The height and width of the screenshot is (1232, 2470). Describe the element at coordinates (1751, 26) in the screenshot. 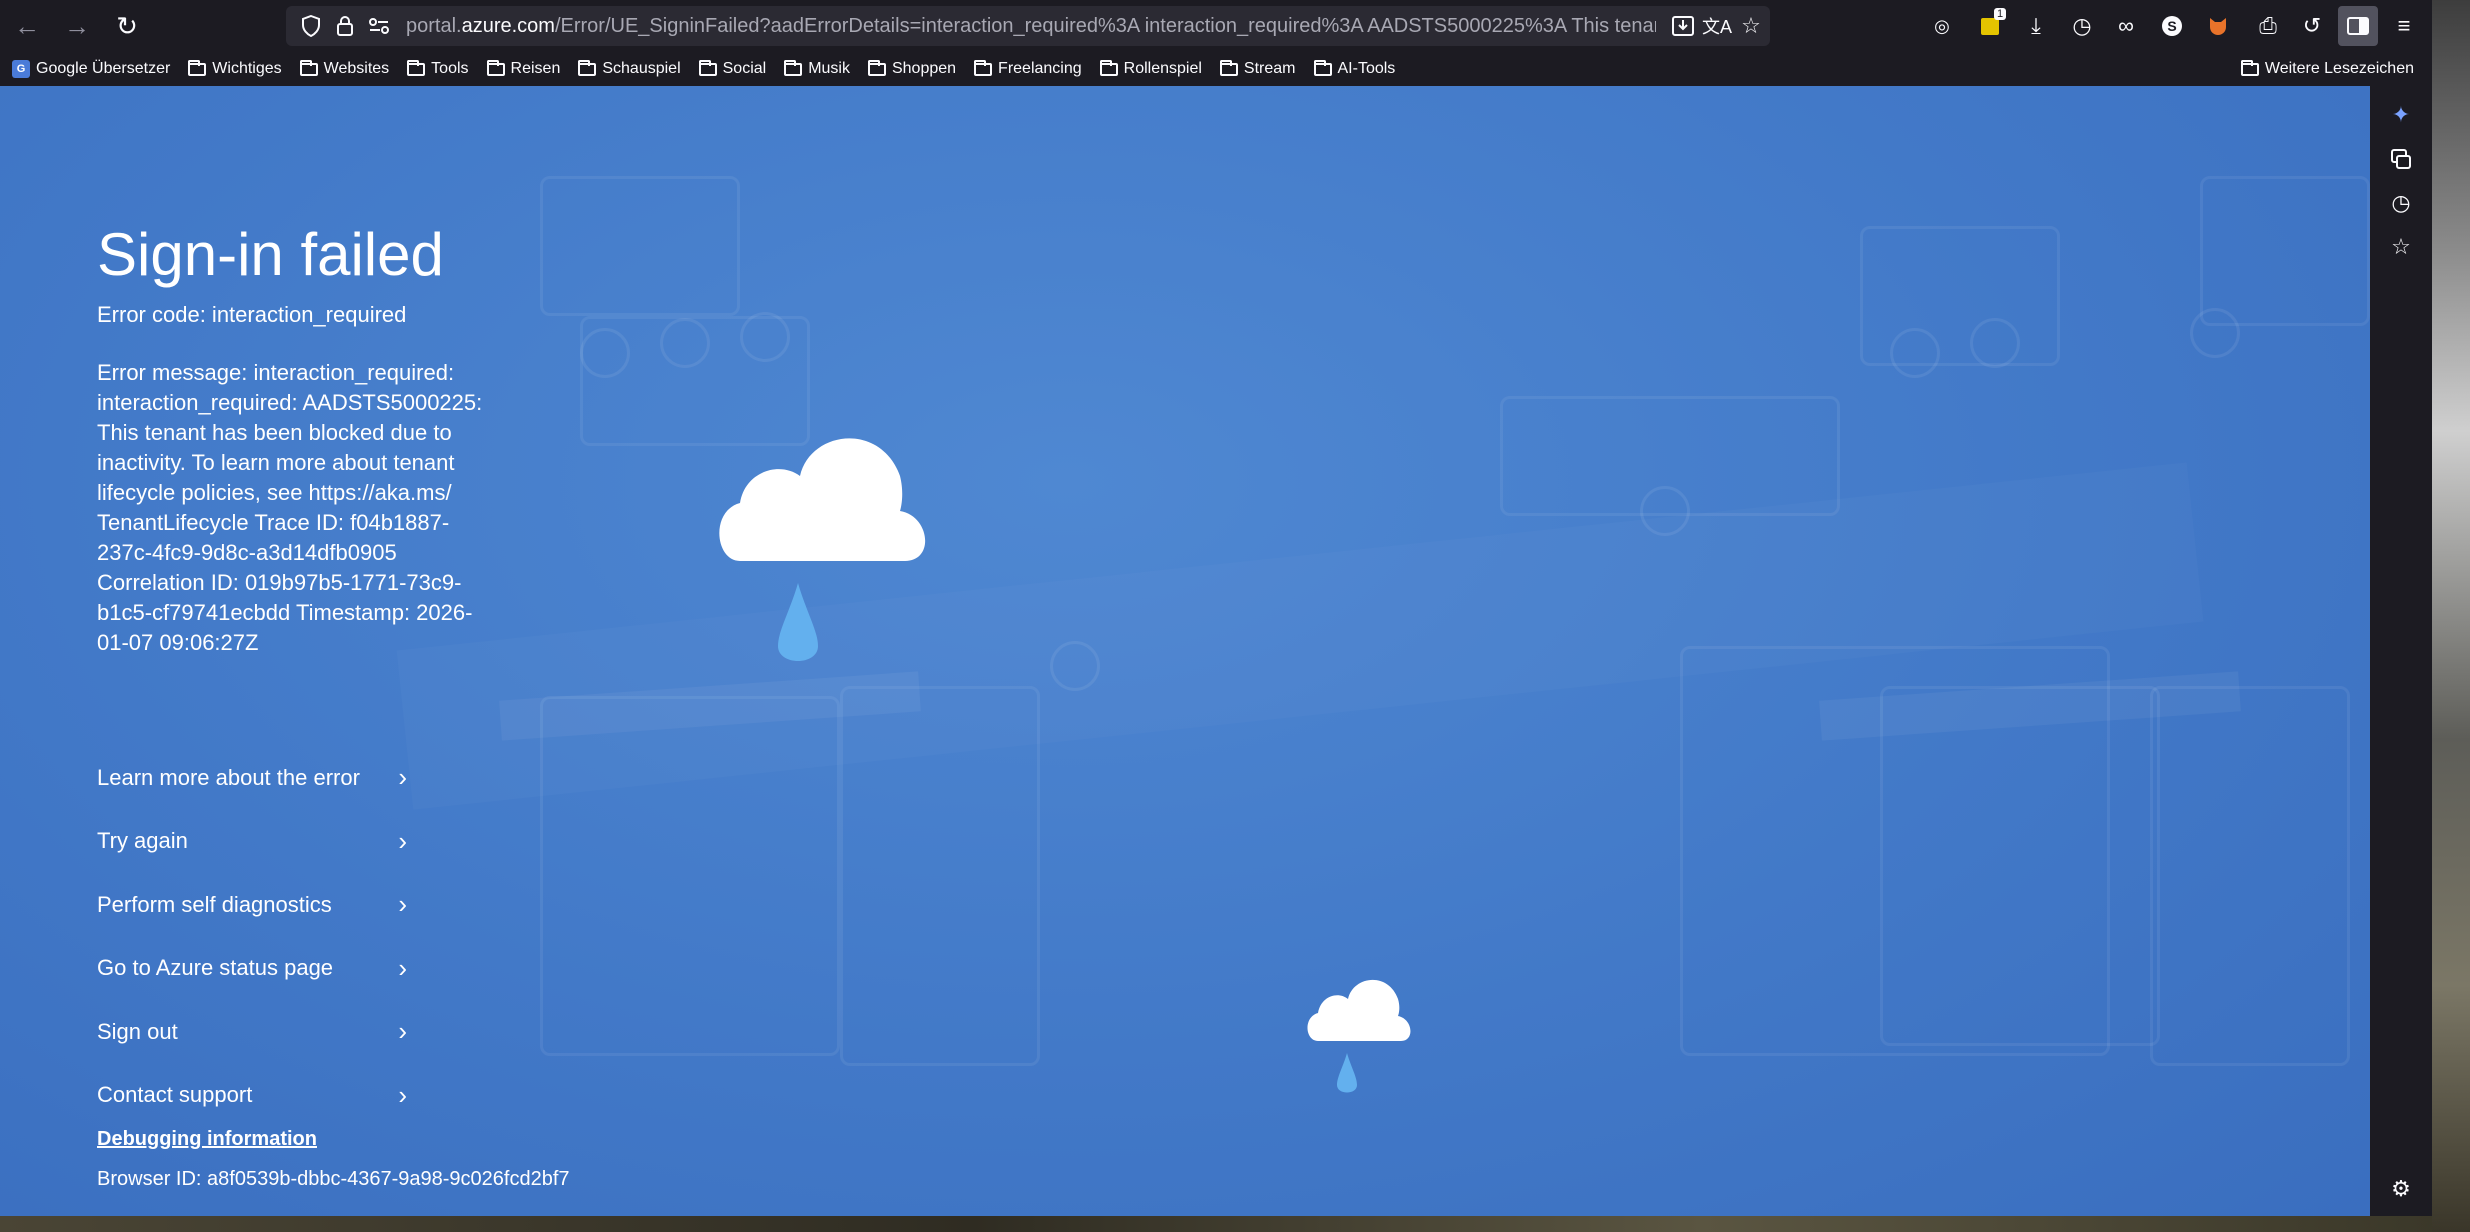

I see `star-icon: ☆` at that location.